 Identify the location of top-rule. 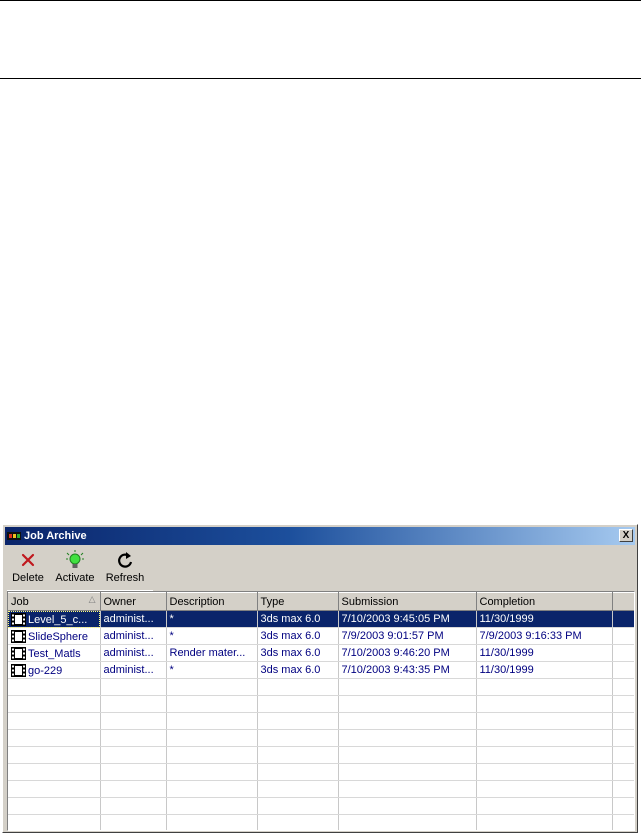
(320, 0).